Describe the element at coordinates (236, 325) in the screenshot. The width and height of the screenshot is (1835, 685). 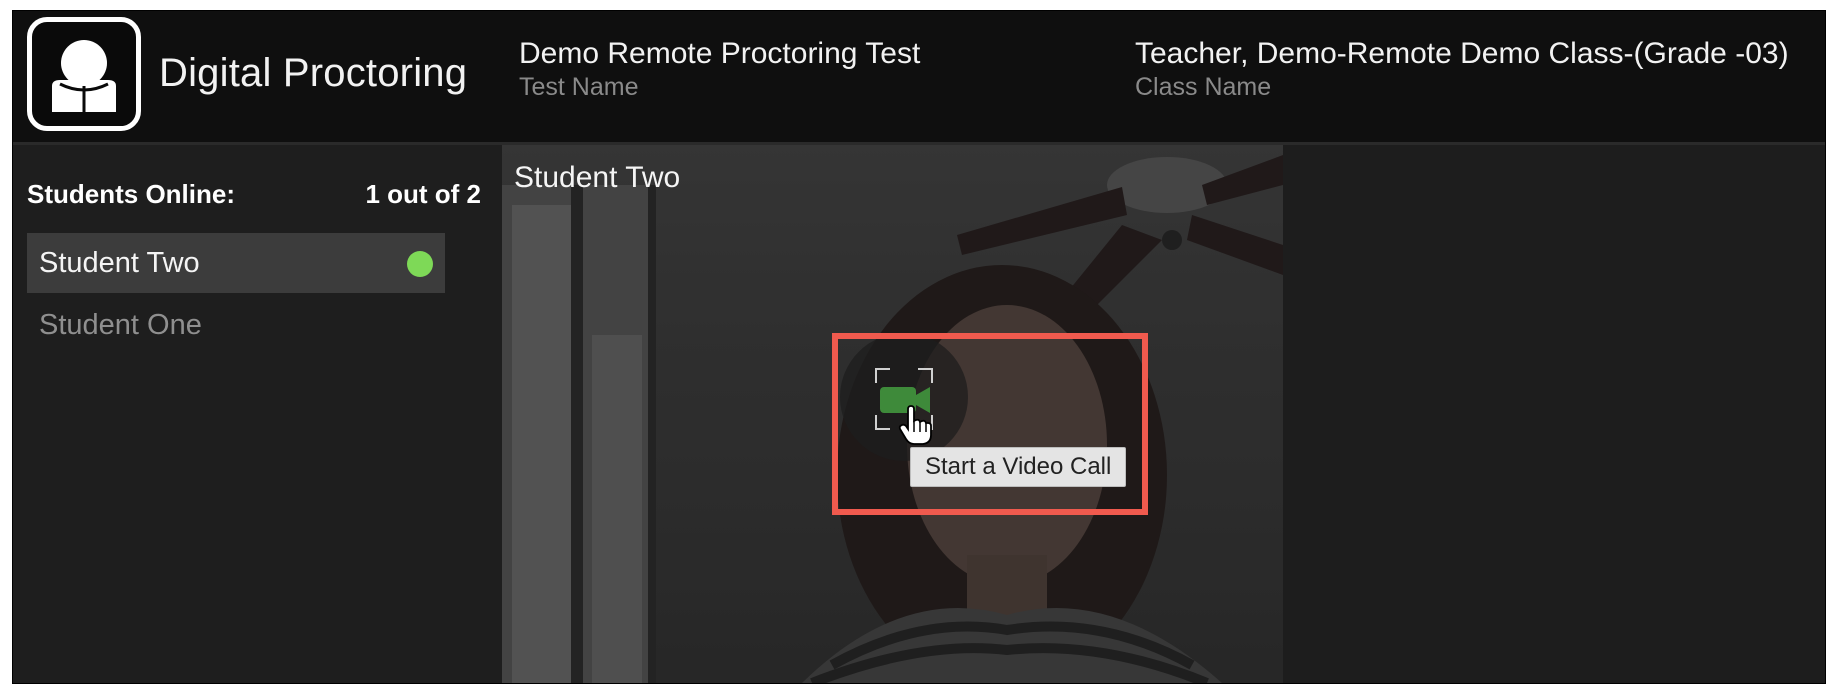
I see `student-list-item-student-one: Student One` at that location.